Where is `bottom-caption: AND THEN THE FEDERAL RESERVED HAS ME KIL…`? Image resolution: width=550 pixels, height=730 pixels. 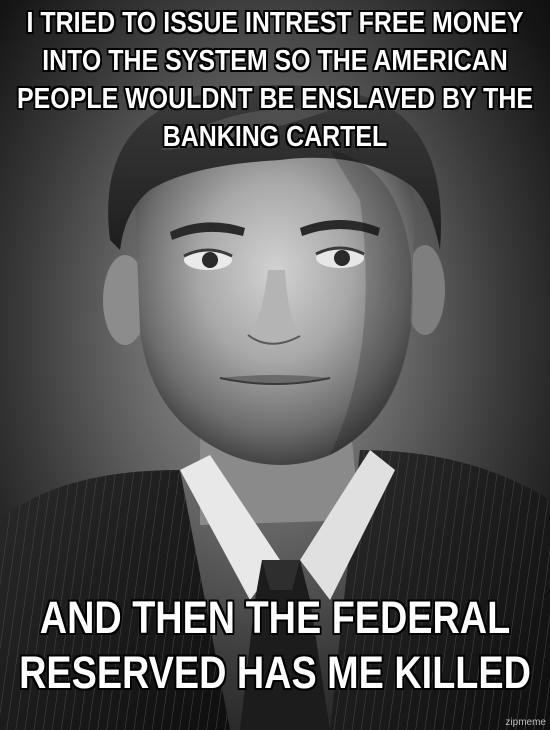
bottom-caption: AND THEN THE FEDERAL RESERVED HAS ME KIL… is located at coordinates (275, 645).